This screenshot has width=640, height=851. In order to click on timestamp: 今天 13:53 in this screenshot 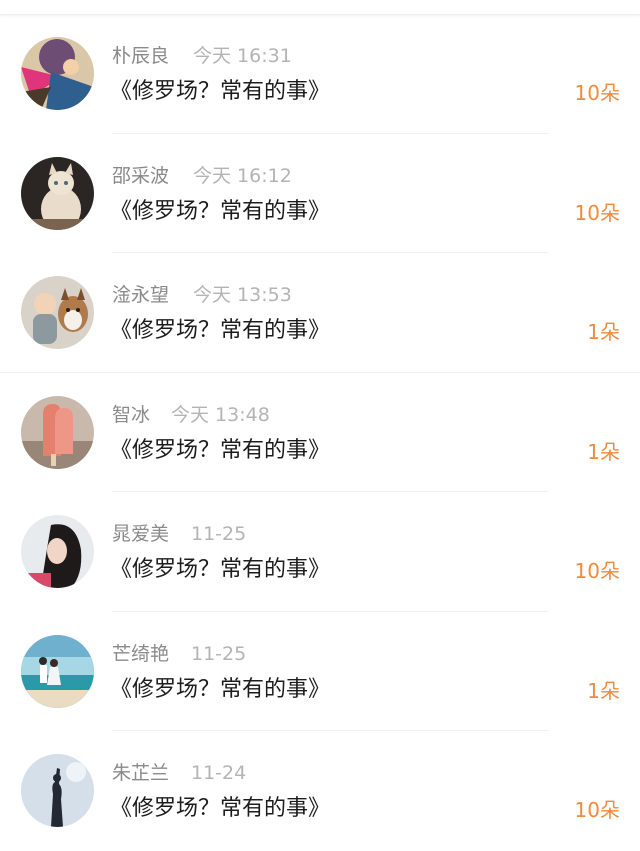, I will do `click(242, 295)`.